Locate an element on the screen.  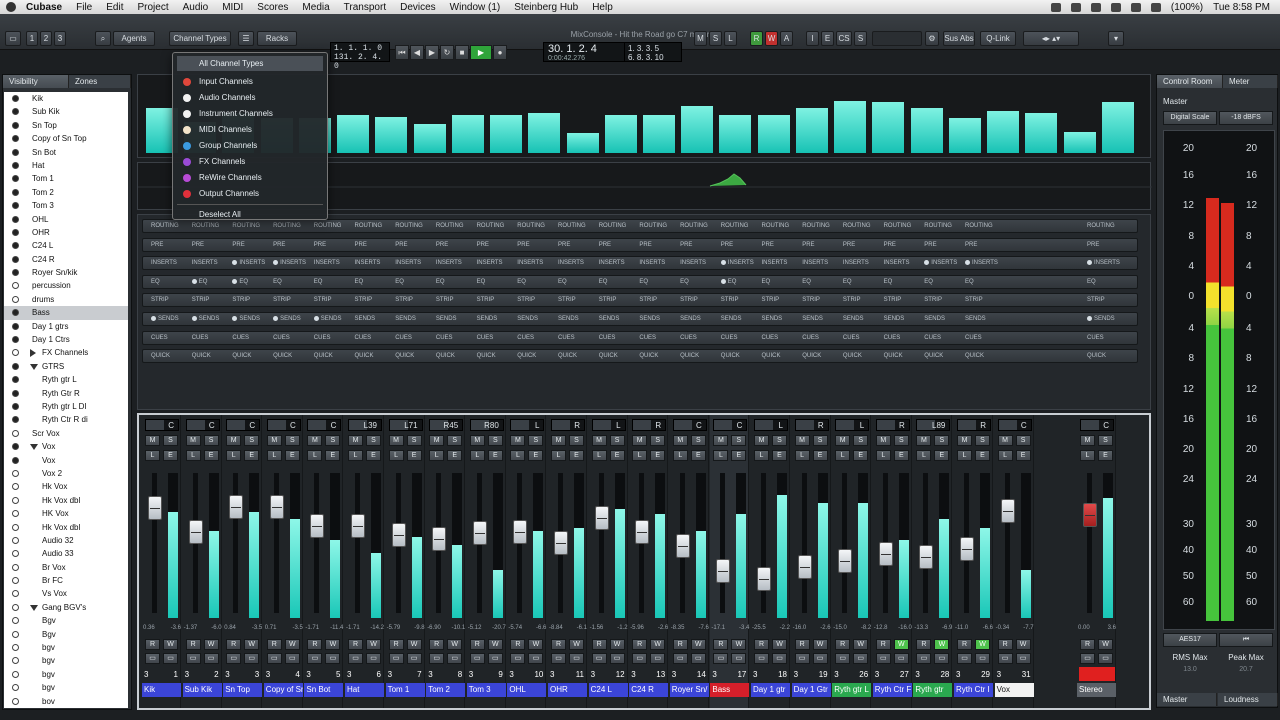
q-link-button: Q-Link is located at coordinates (998, 38).